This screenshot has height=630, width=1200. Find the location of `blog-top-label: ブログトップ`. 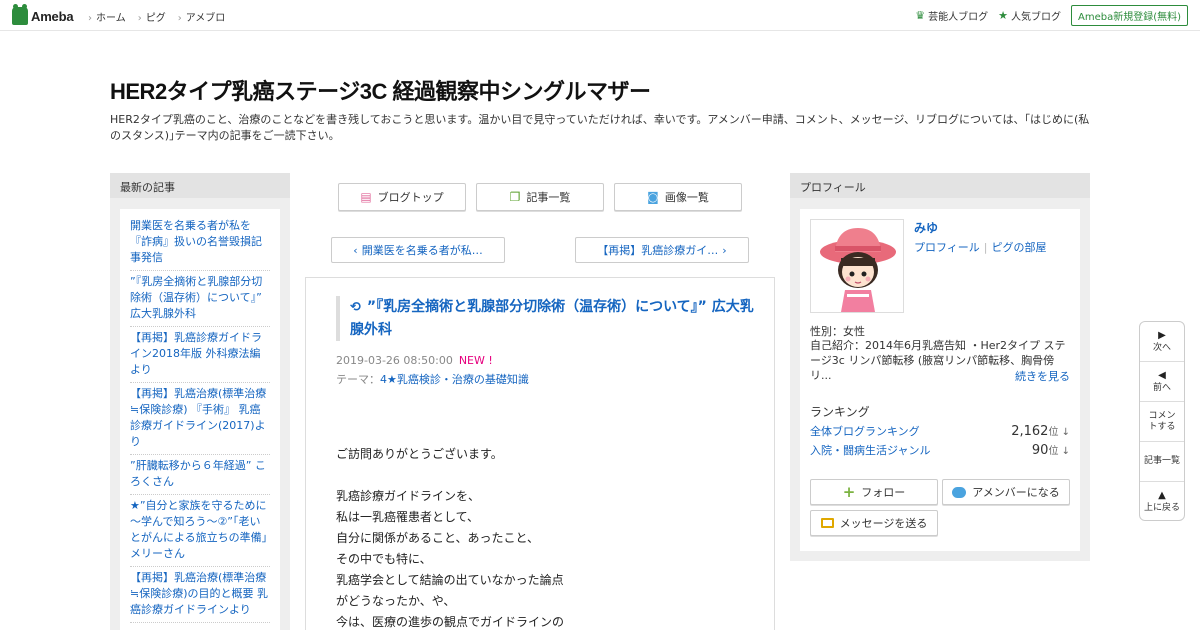

blog-top-label: ブログトップ is located at coordinates (410, 197).